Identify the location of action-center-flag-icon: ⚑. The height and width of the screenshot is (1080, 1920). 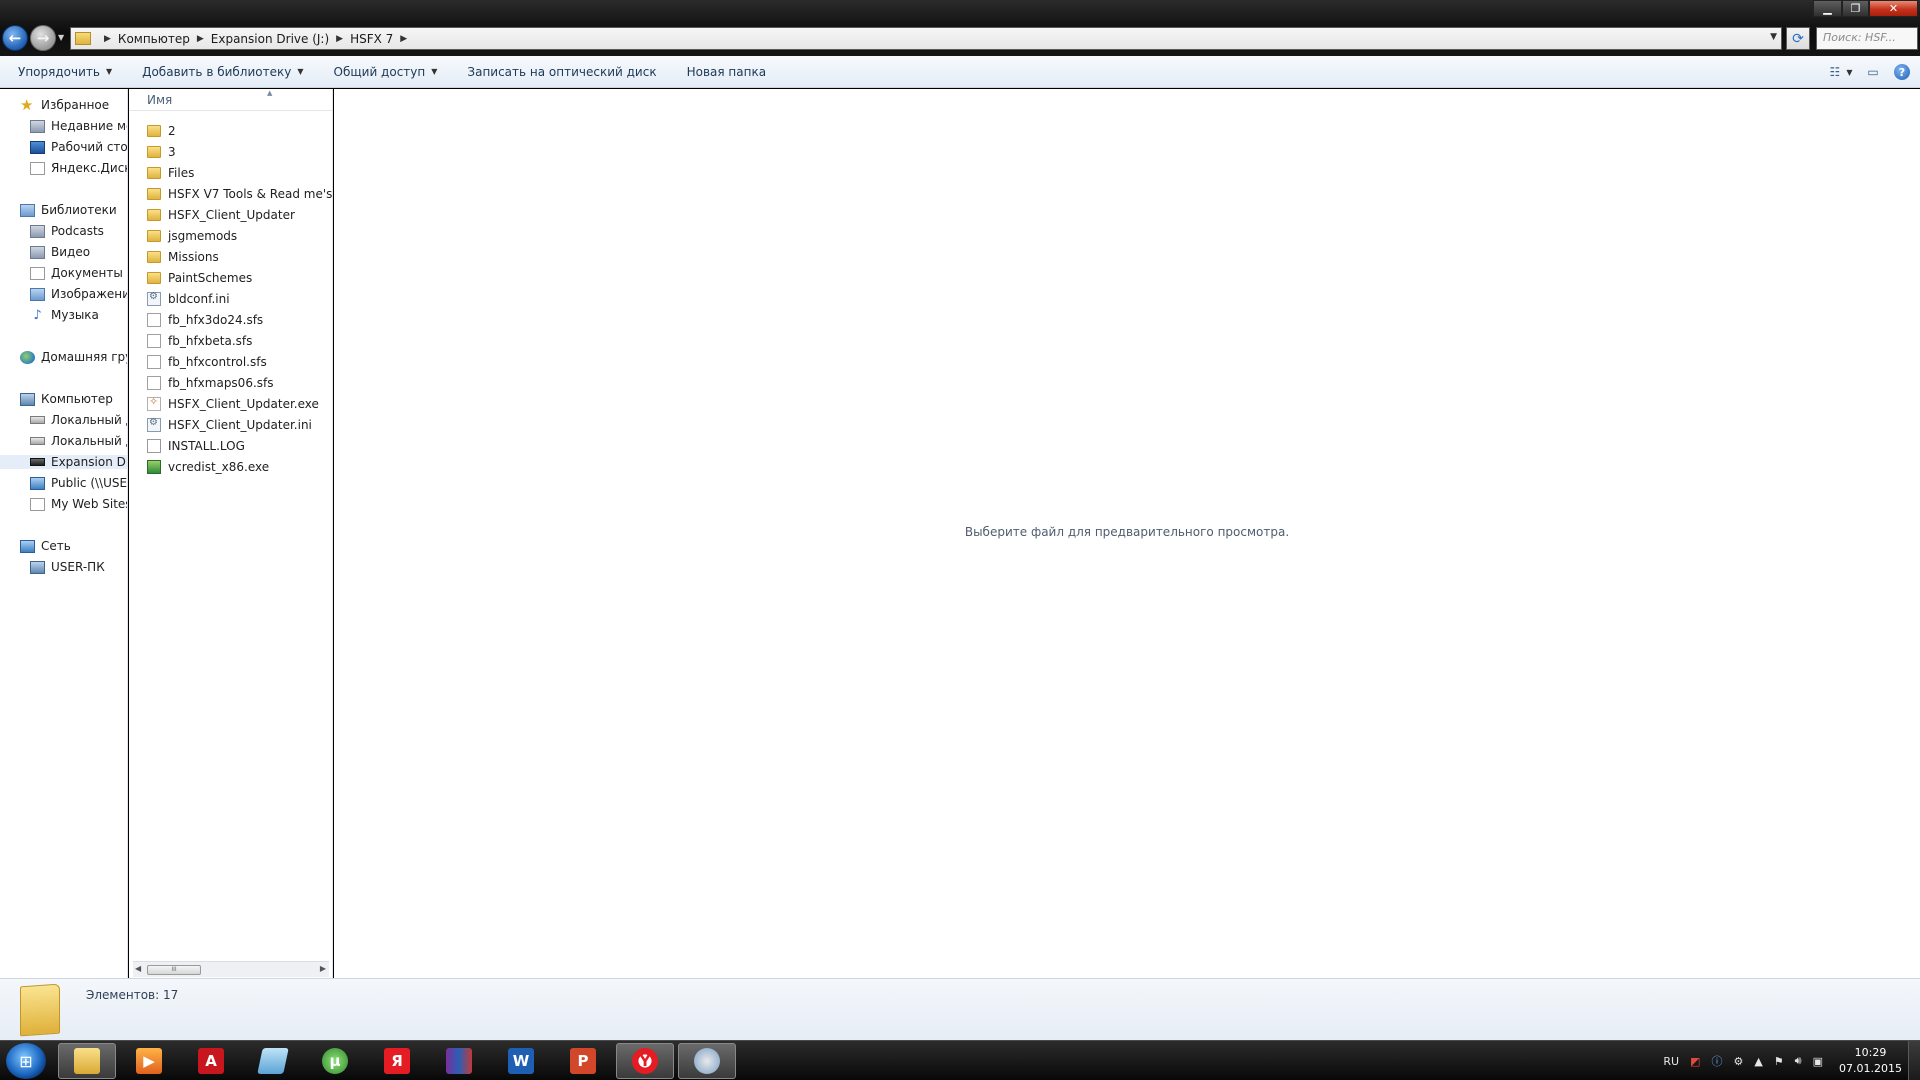
(1779, 1061).